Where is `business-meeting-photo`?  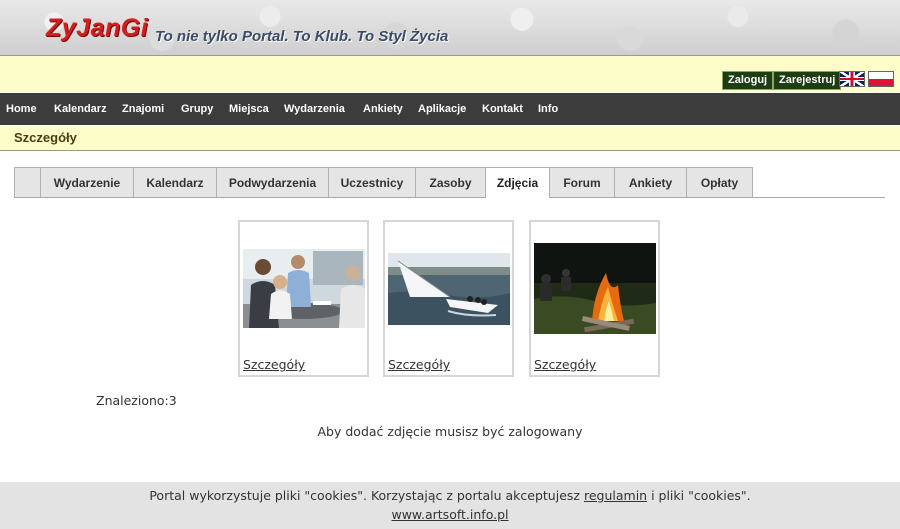
business-meeting-photo is located at coordinates (304, 288).